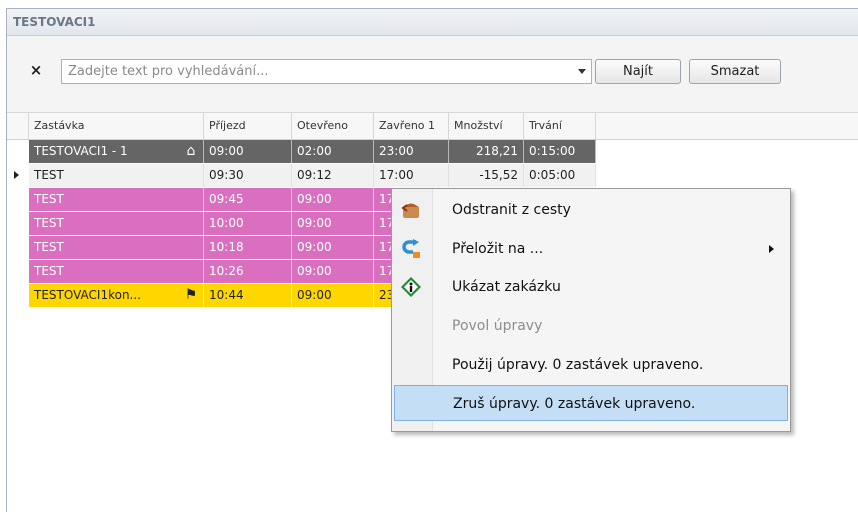 This screenshot has width=858, height=512. I want to click on cell-stop: TESTOVACI1kon... ⚑, so click(116, 295).